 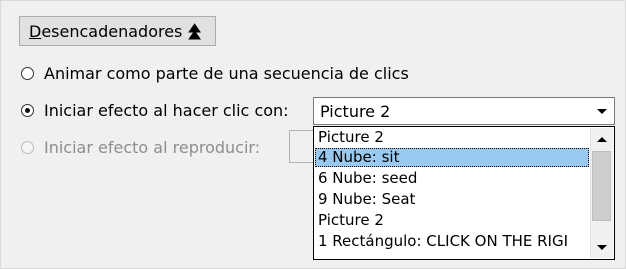 What do you see at coordinates (601, 186) in the screenshot?
I see `scrollbar-thumb` at bounding box center [601, 186].